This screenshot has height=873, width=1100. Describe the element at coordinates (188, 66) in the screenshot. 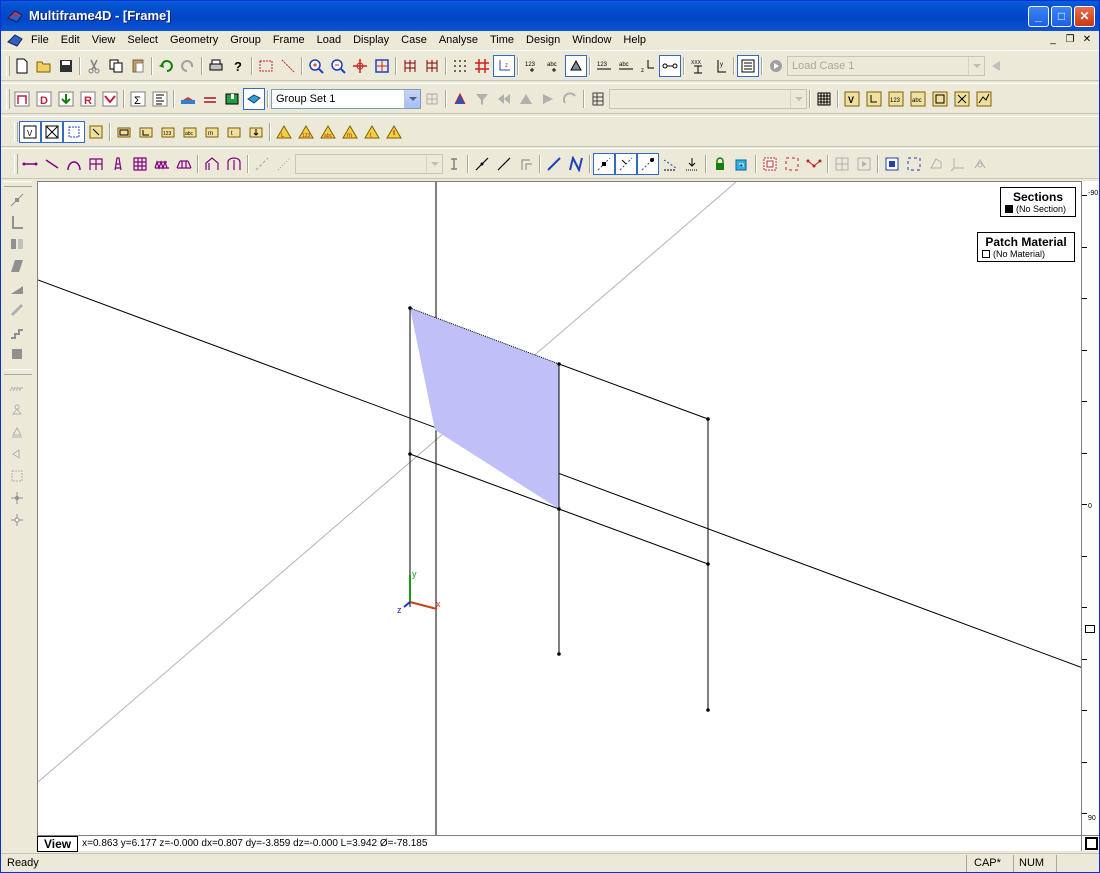

I see `redo-button` at that location.